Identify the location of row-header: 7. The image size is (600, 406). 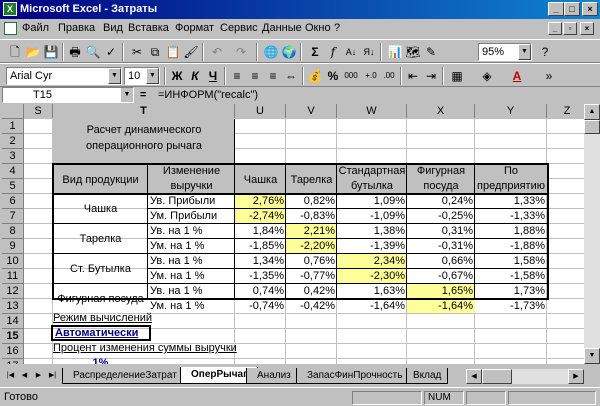
(13, 216).